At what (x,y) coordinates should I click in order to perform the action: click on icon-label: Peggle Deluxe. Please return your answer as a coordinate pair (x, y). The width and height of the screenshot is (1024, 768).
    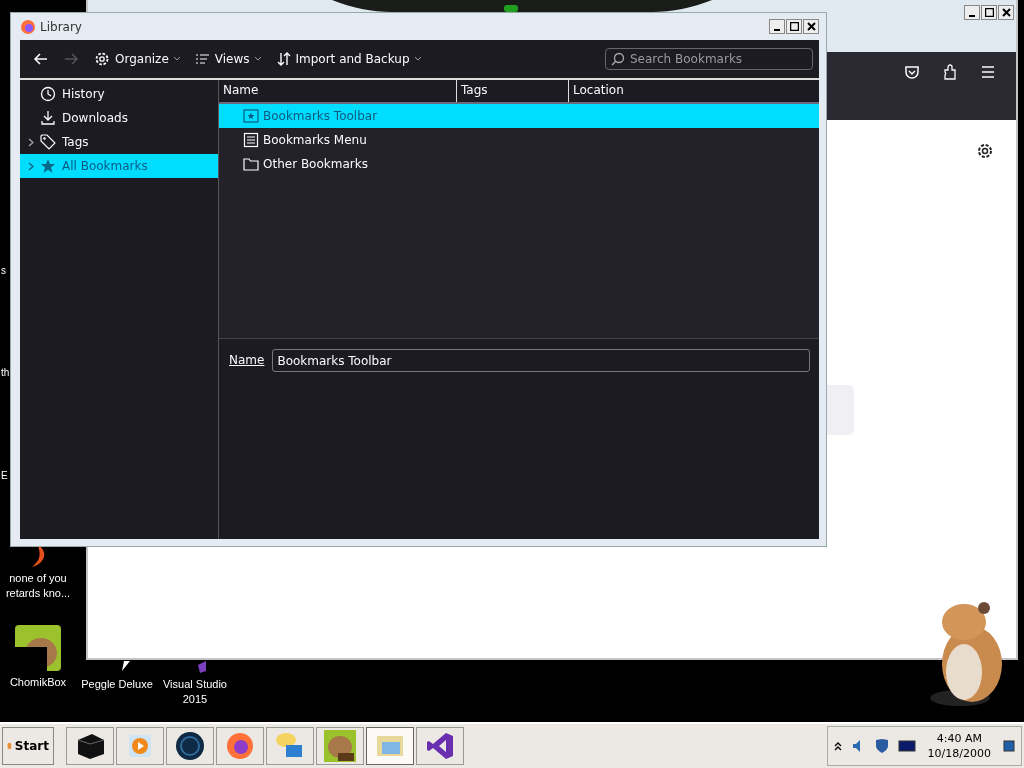
    Looking at the image, I should click on (117, 684).